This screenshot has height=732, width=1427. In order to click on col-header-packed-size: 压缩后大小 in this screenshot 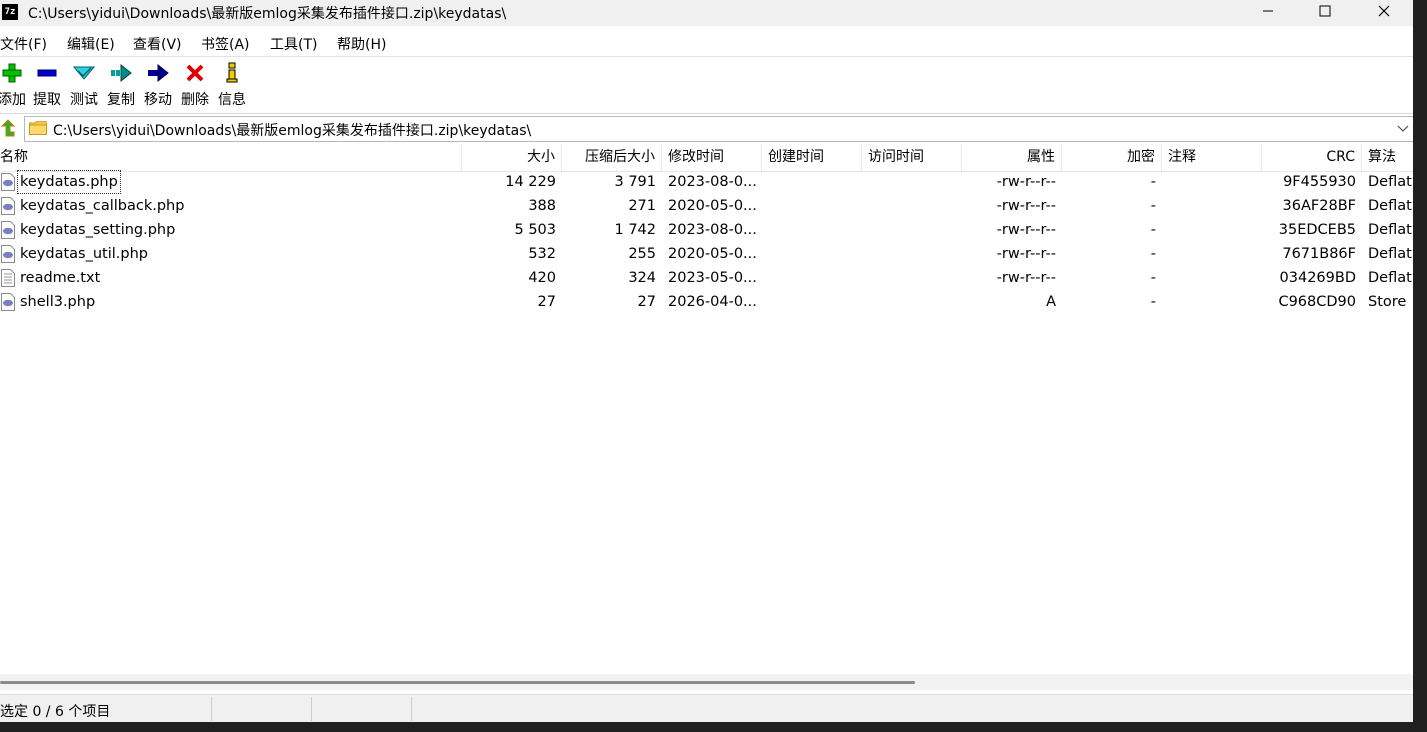, I will do `click(612, 157)`.